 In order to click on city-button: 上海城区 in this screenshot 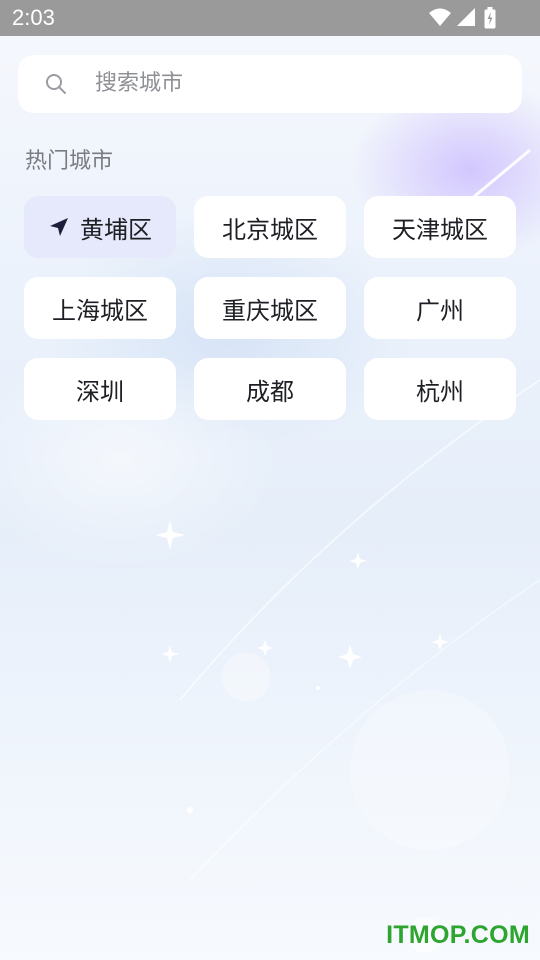, I will do `click(100, 308)`.